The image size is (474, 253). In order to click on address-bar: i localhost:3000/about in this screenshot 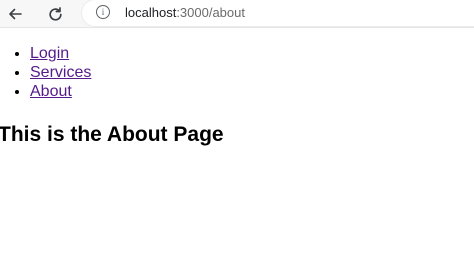, I will do `click(278, 13)`.